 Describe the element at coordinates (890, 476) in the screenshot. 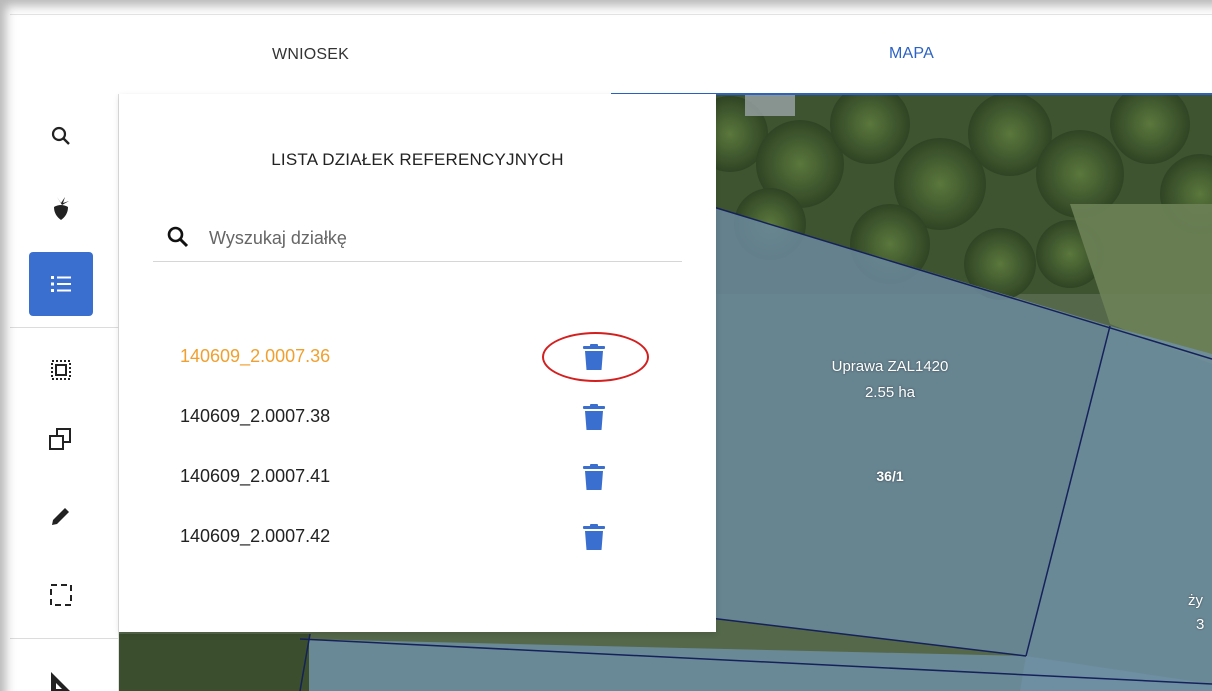

I see `parcel-number-label: 36/1` at that location.